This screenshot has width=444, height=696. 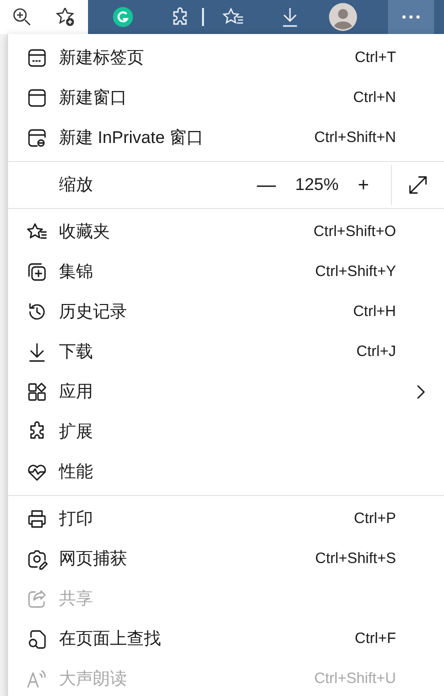 I want to click on collections-icon, so click(x=37, y=272).